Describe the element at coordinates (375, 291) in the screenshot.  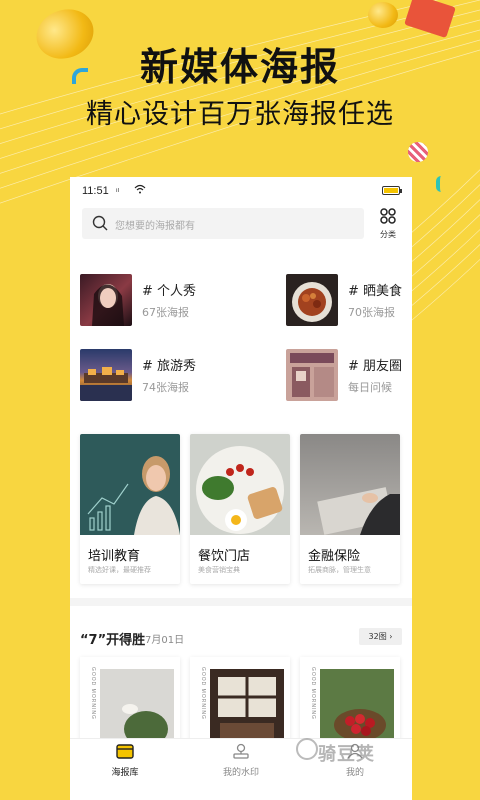
I see `tag-name: # 晒美食` at that location.